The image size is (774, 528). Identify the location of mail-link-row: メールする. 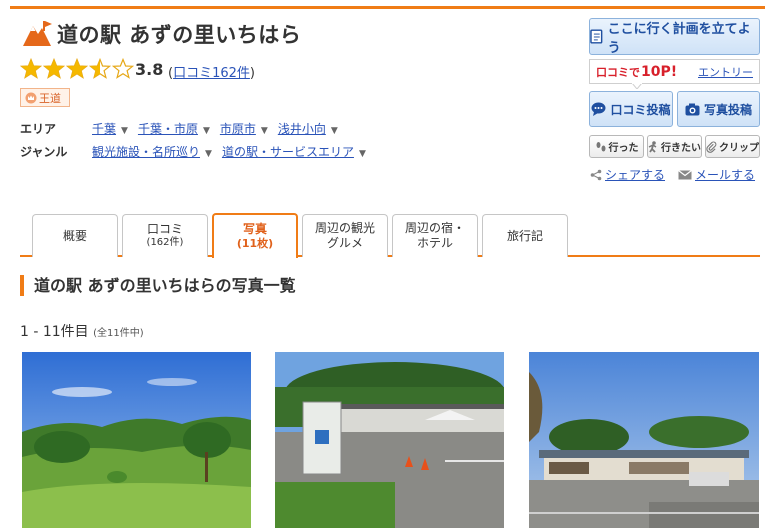
(716, 174).